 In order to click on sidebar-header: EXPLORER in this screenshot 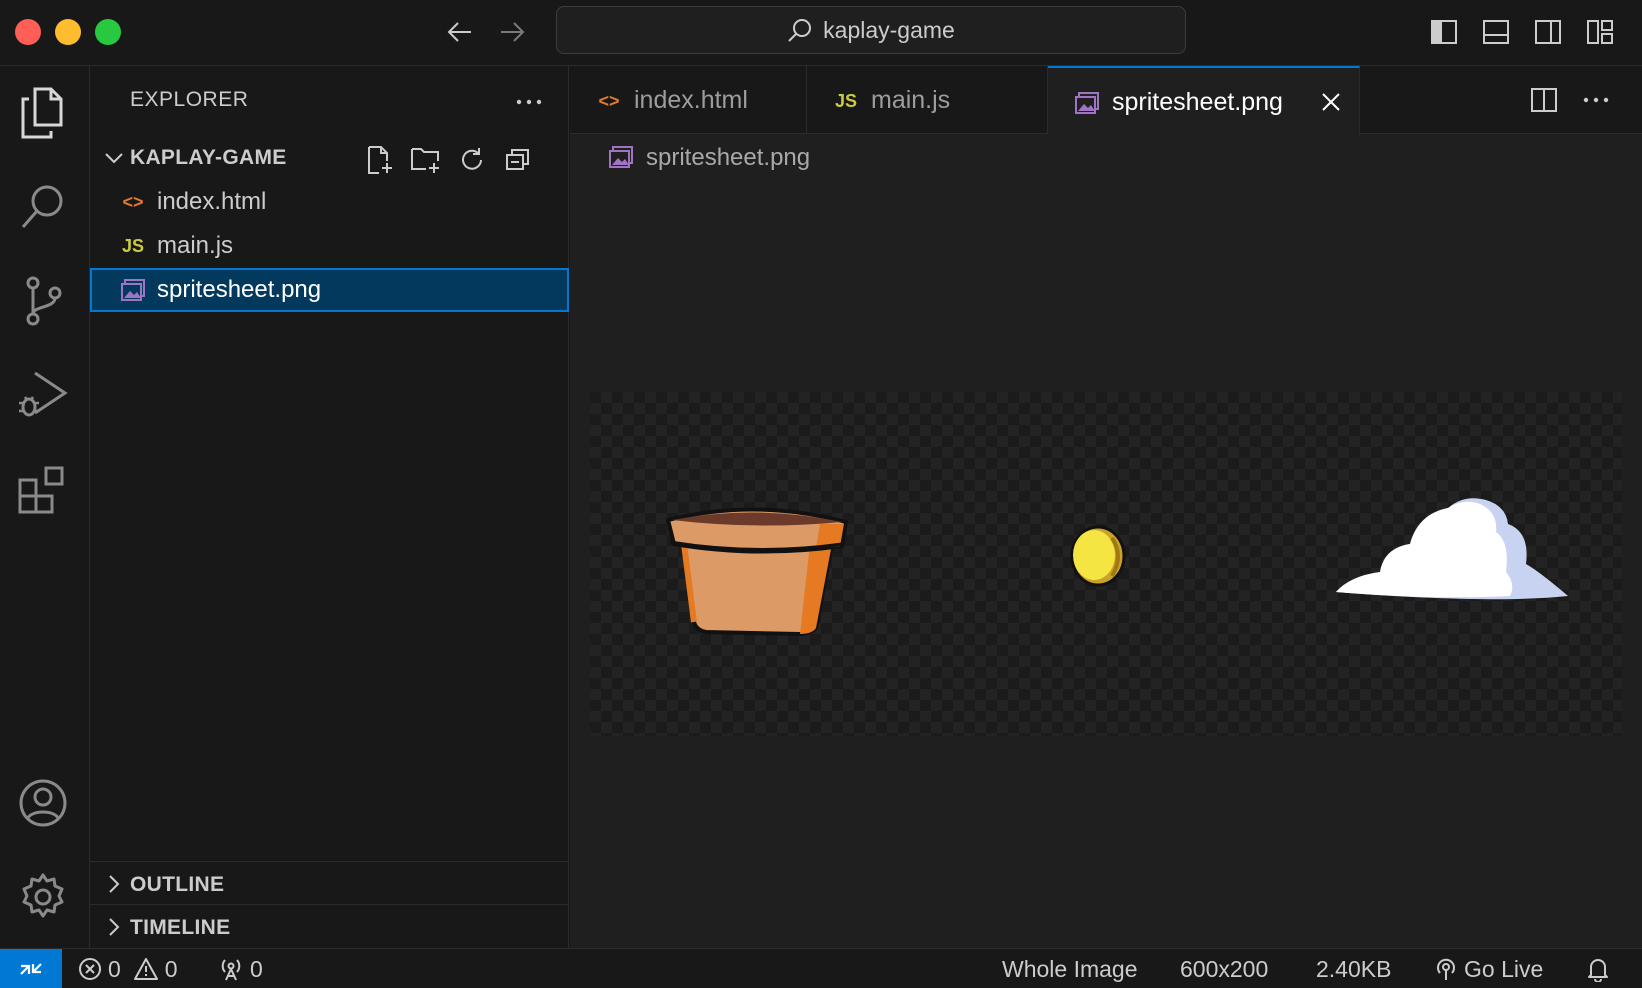, I will do `click(329, 101)`.